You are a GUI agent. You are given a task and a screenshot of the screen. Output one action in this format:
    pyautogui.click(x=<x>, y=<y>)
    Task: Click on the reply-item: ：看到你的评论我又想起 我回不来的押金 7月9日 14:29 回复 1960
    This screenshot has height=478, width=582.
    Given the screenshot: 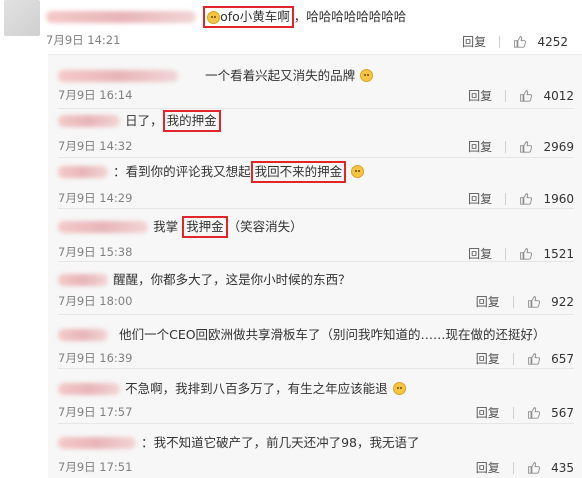 What is the action you would take?
    pyautogui.click(x=320, y=184)
    